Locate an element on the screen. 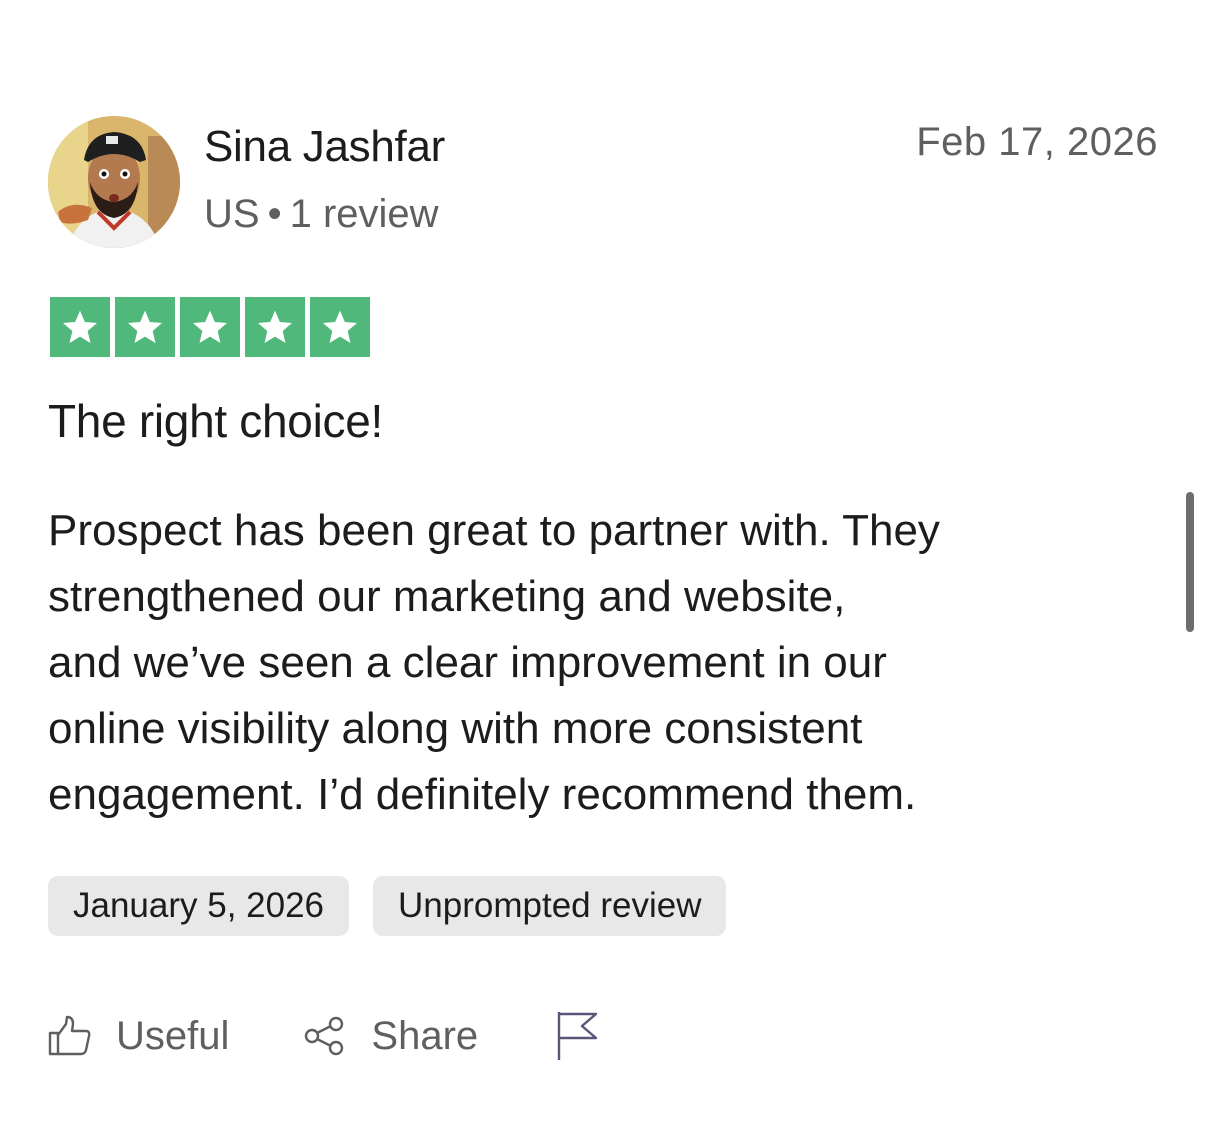 Image resolution: width=1206 pixels, height=1134 pixels. experience-date-chip: January 5, 2026 is located at coordinates (199, 906).